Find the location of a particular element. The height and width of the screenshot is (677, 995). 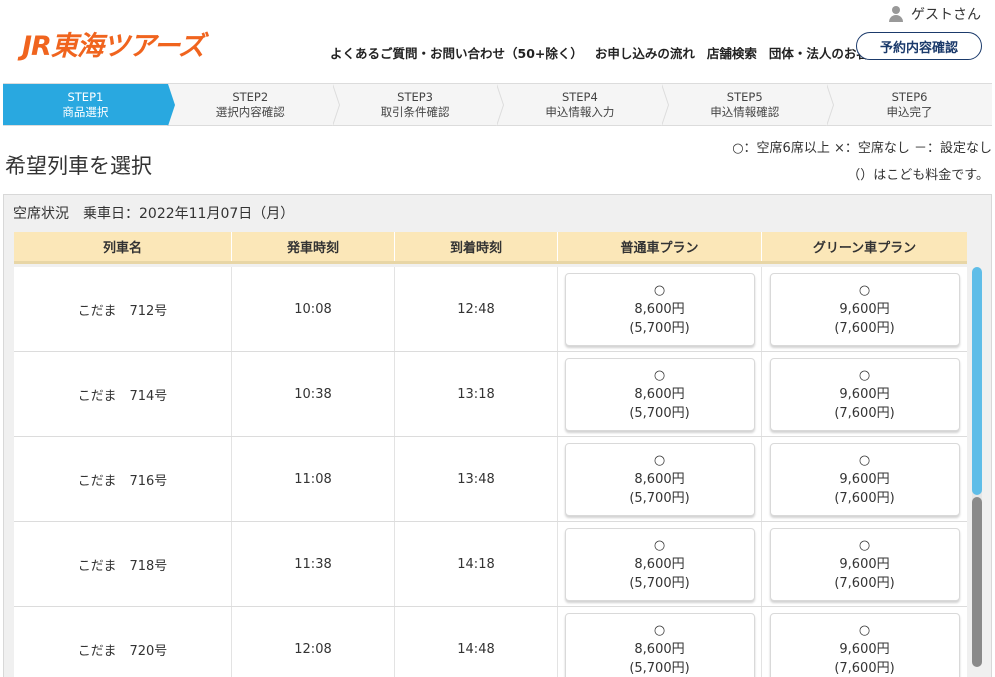

scrollbar-track is located at coordinates (977, 582).